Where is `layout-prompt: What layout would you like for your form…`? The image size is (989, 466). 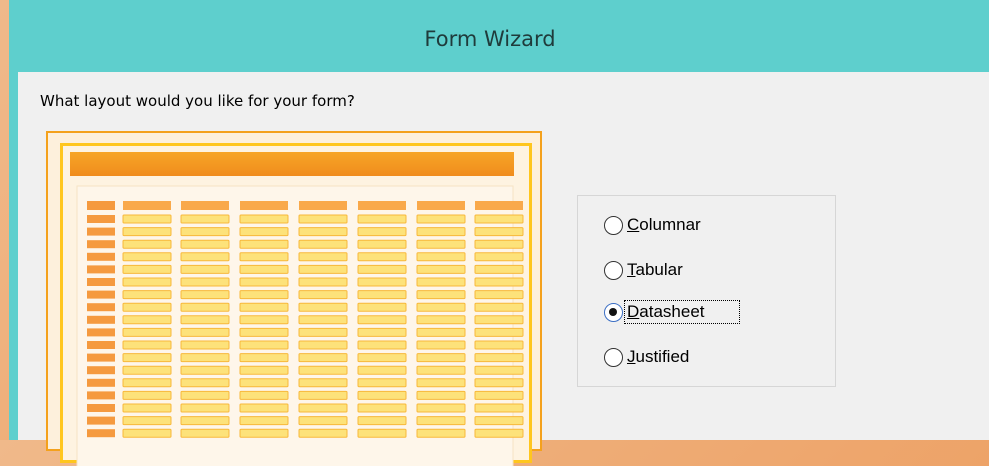 layout-prompt: What layout would you like for your form… is located at coordinates (197, 101).